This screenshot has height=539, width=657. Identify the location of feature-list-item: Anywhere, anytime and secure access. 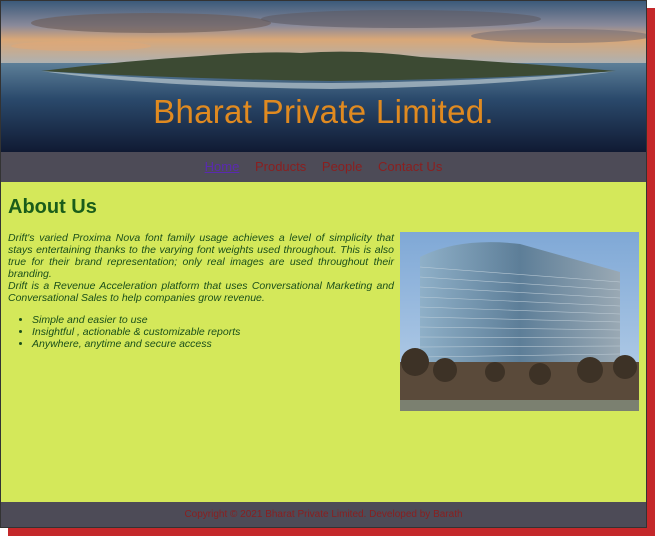
(225, 344).